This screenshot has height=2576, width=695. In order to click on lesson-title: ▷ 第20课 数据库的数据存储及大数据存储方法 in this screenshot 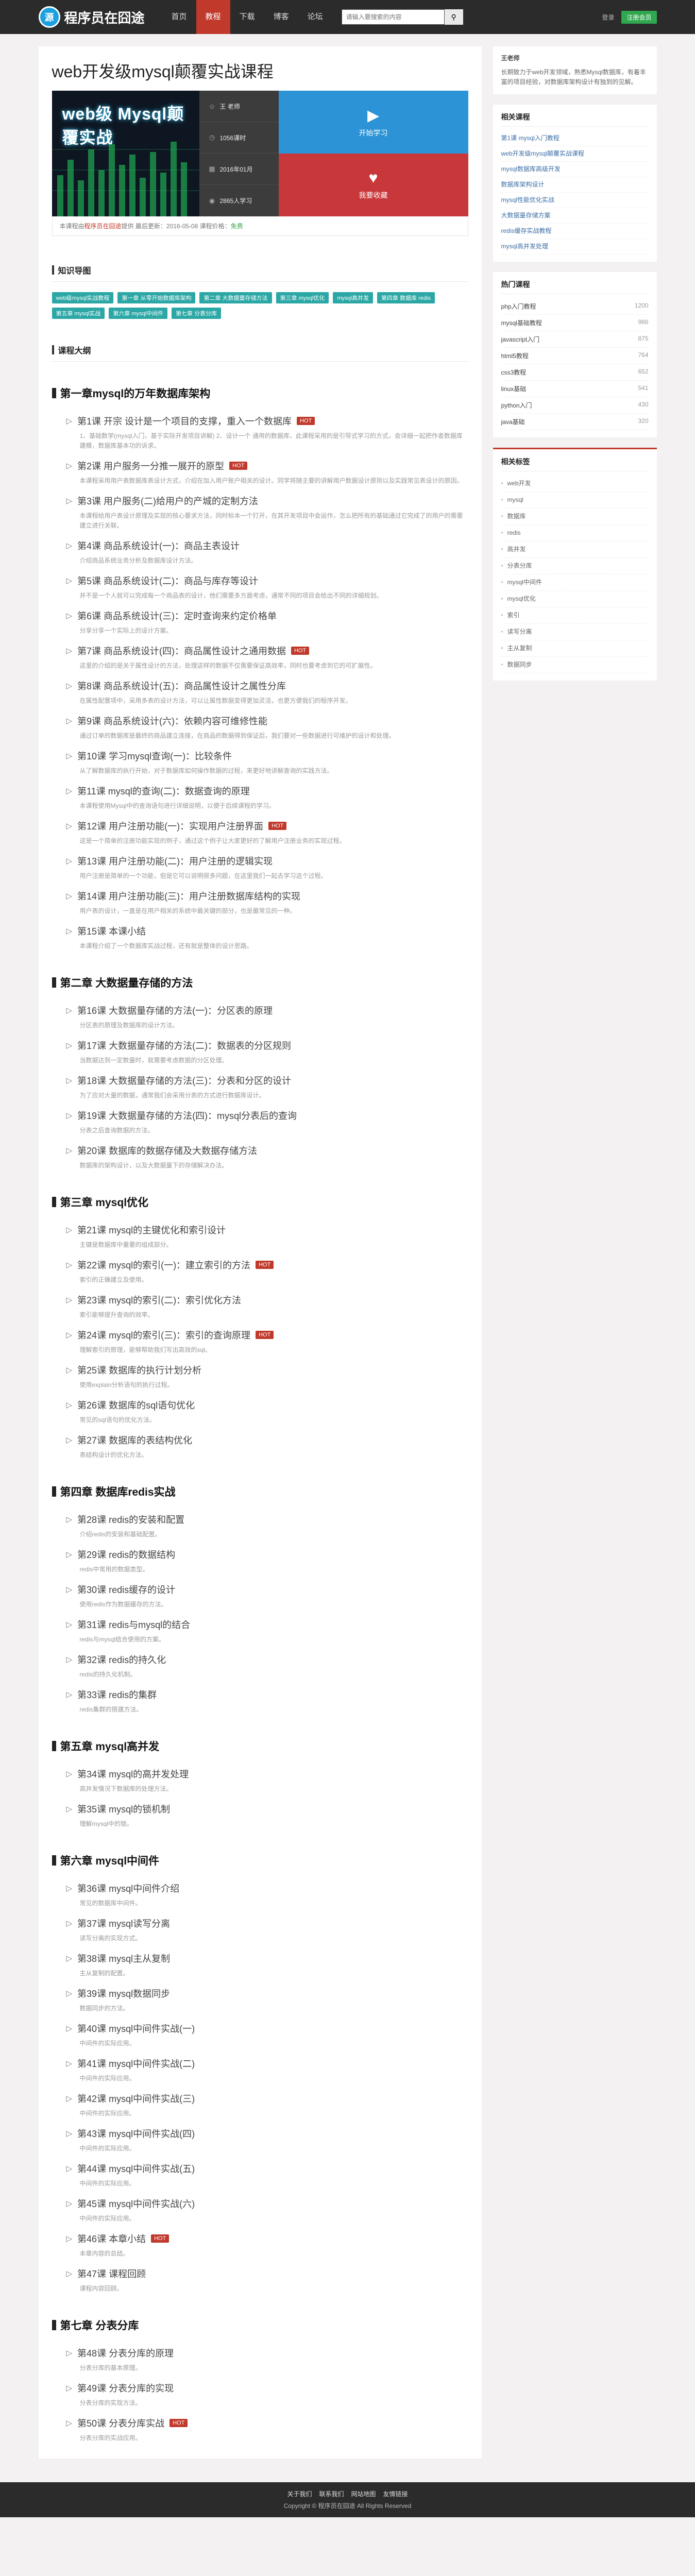, I will do `click(267, 1150)`.